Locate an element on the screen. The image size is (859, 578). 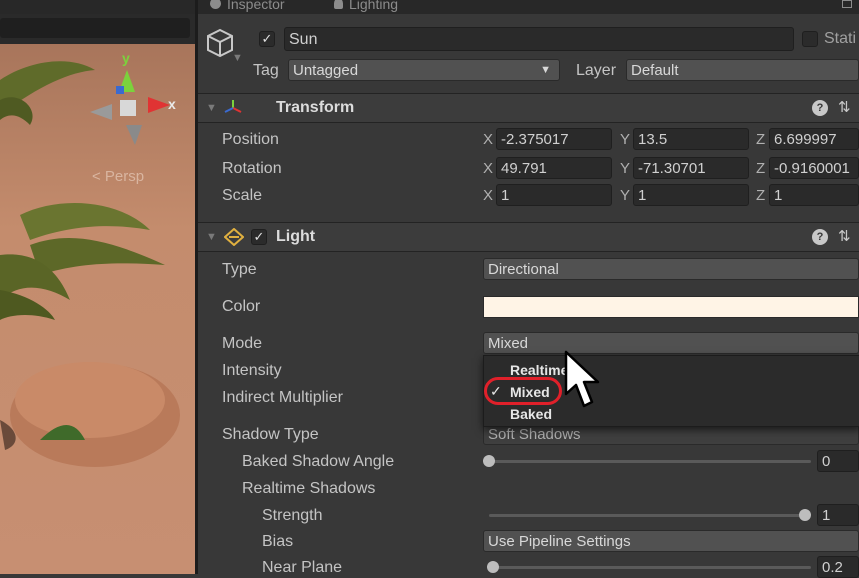
color-swatch is located at coordinates (671, 307).